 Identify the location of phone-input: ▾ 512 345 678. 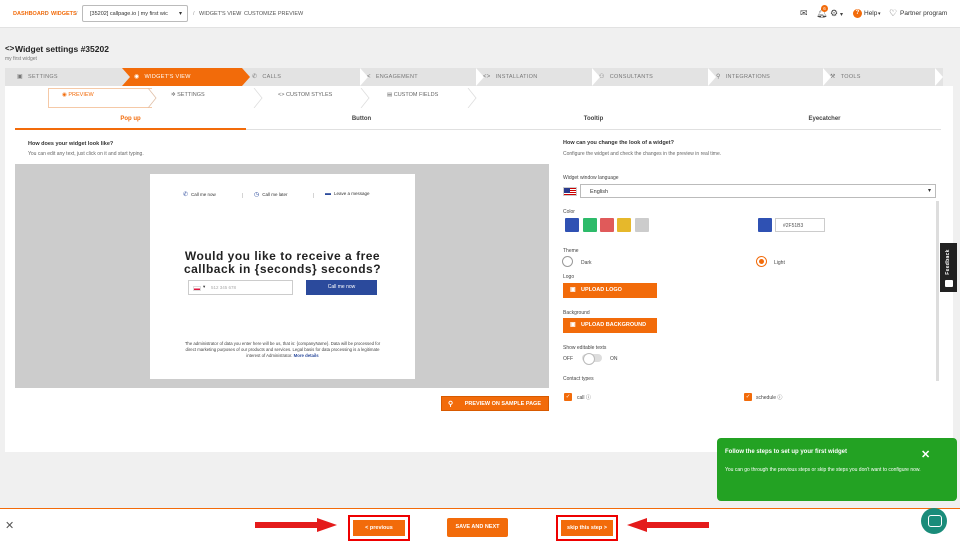
(240, 287).